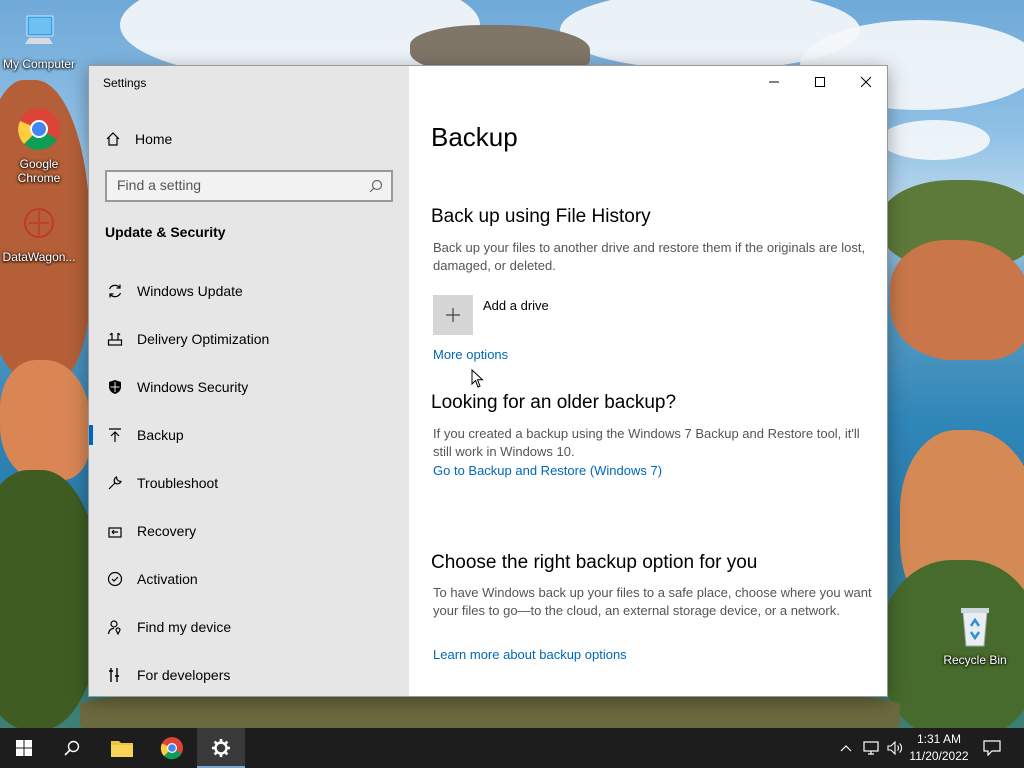 This screenshot has width=1024, height=768. I want to click on file-explorer-button, so click(122, 748).